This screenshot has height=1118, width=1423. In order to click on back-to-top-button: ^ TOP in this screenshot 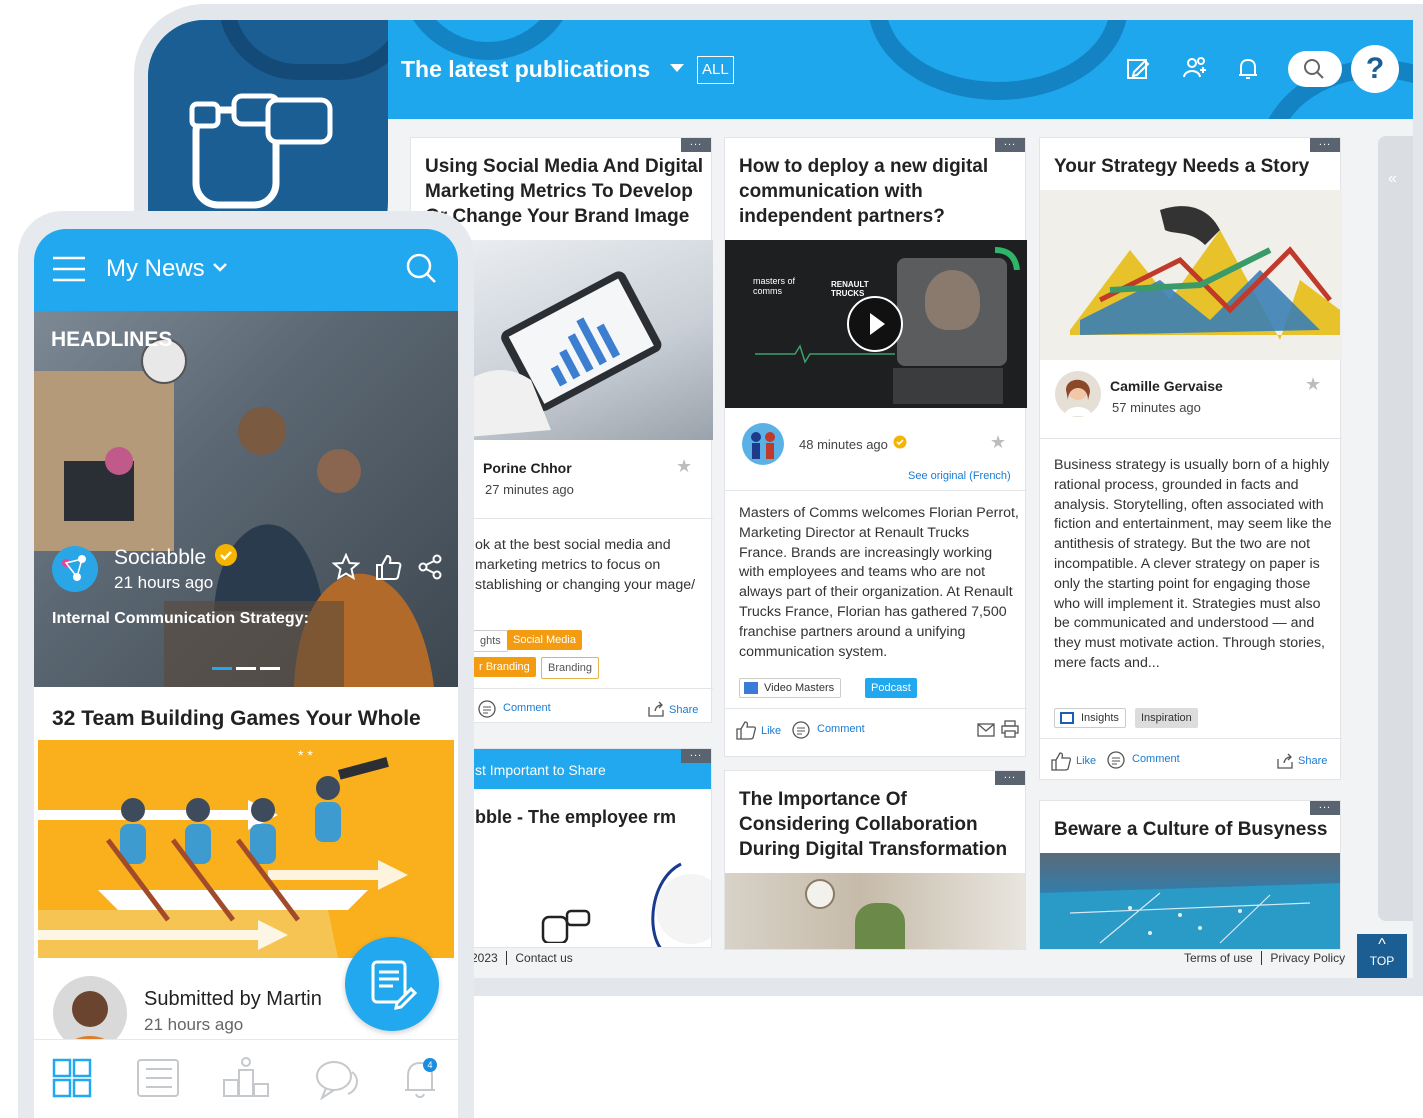, I will do `click(1382, 956)`.